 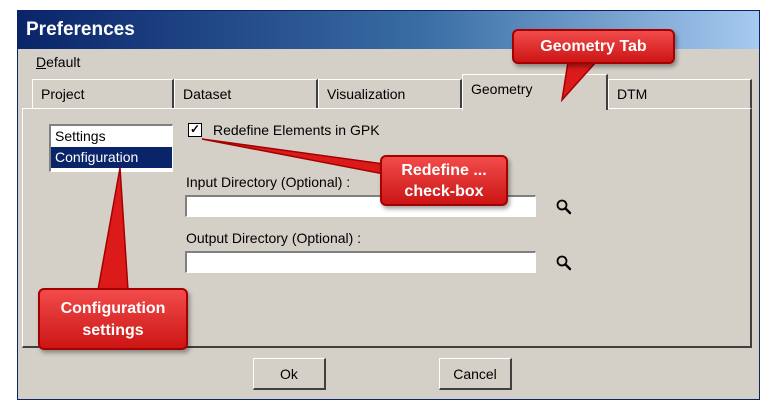 I want to click on ok-button: Ok, so click(x=289, y=374).